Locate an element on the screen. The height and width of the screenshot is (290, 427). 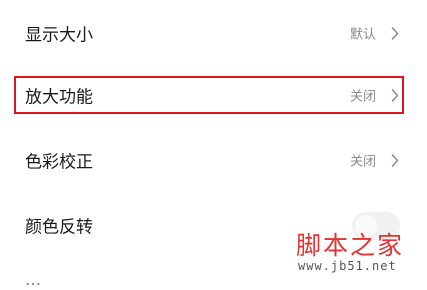
setting-label: 显示大小 is located at coordinates (59, 35).